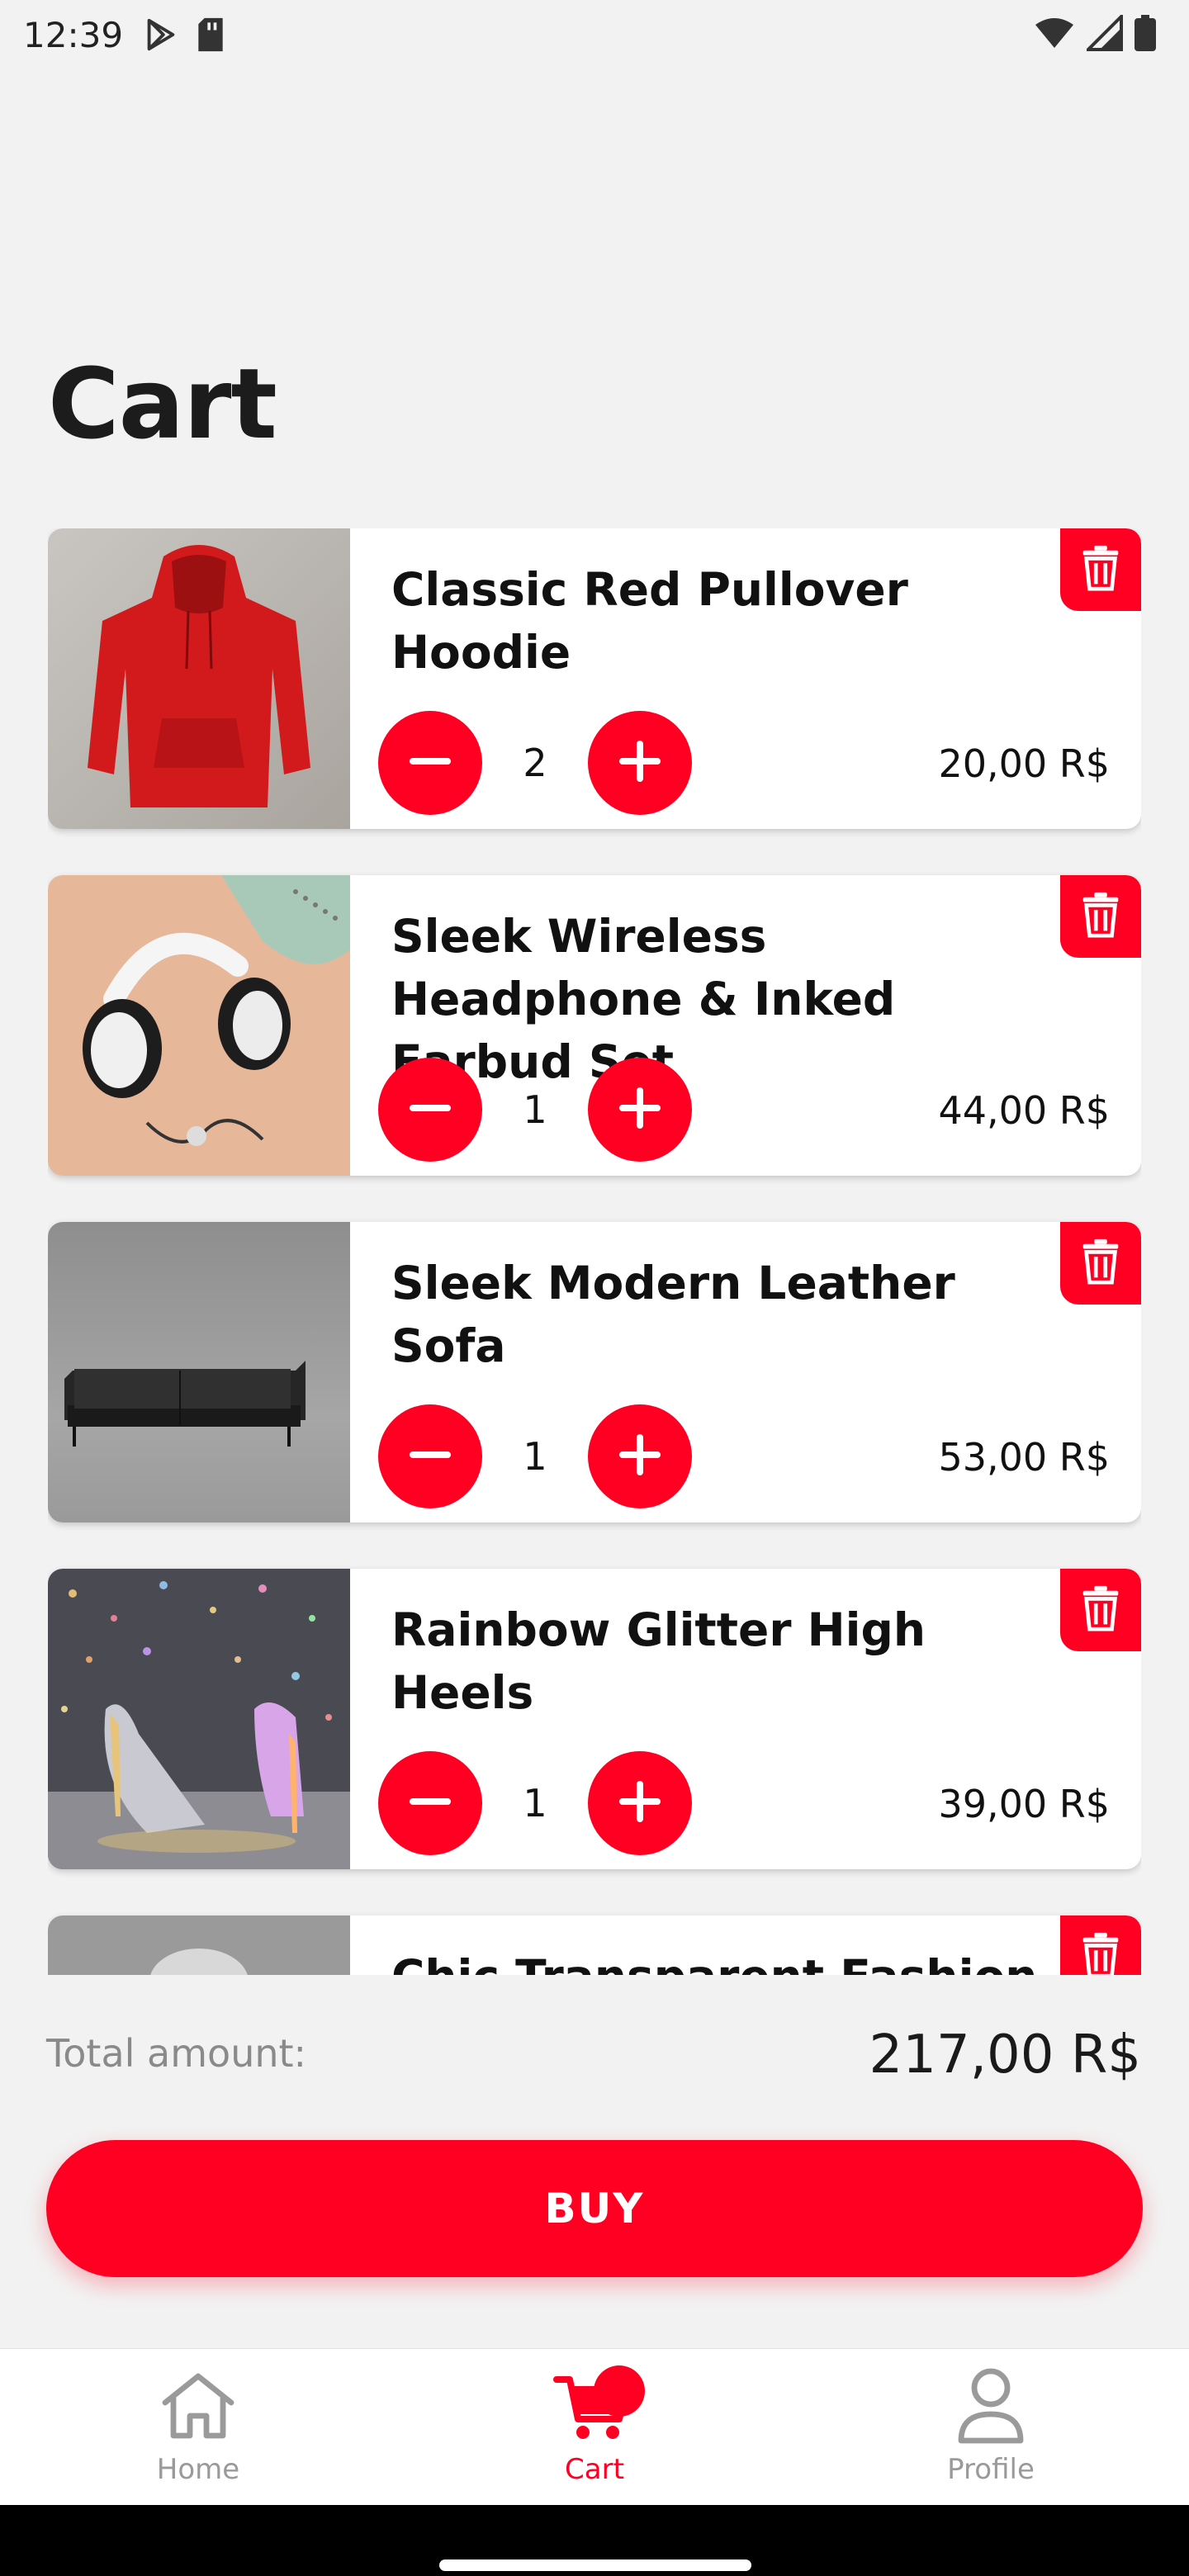 The height and width of the screenshot is (2576, 1189). Describe the element at coordinates (594, 34) in the screenshot. I see `status-bar: 12:39` at that location.